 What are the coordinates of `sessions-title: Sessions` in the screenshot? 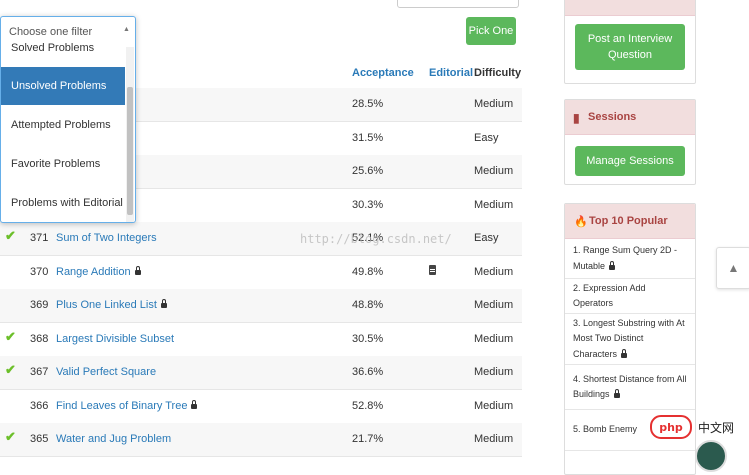 It's located at (612, 117).